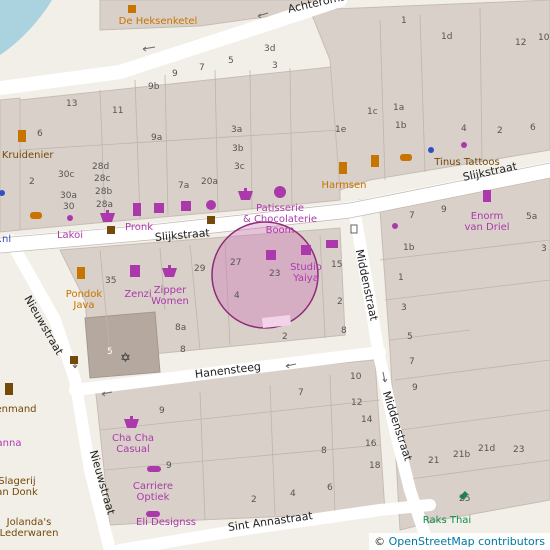 The width and height of the screenshot is (550, 550). I want to click on house-number: 16, so click(371, 444).